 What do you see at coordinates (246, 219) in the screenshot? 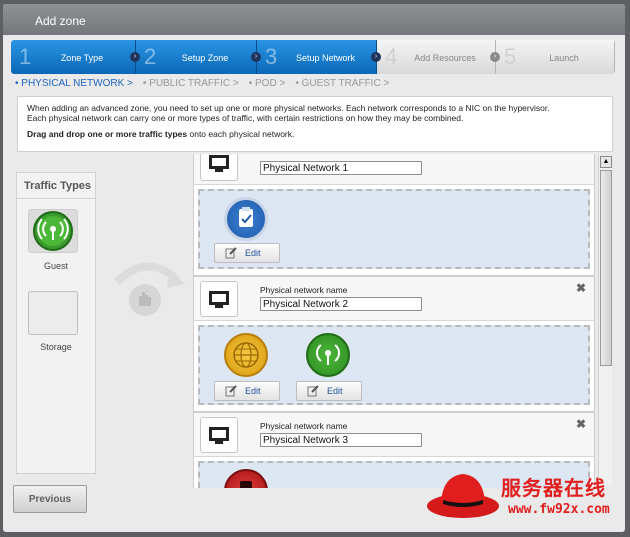
I see `management-traffic-icon` at bounding box center [246, 219].